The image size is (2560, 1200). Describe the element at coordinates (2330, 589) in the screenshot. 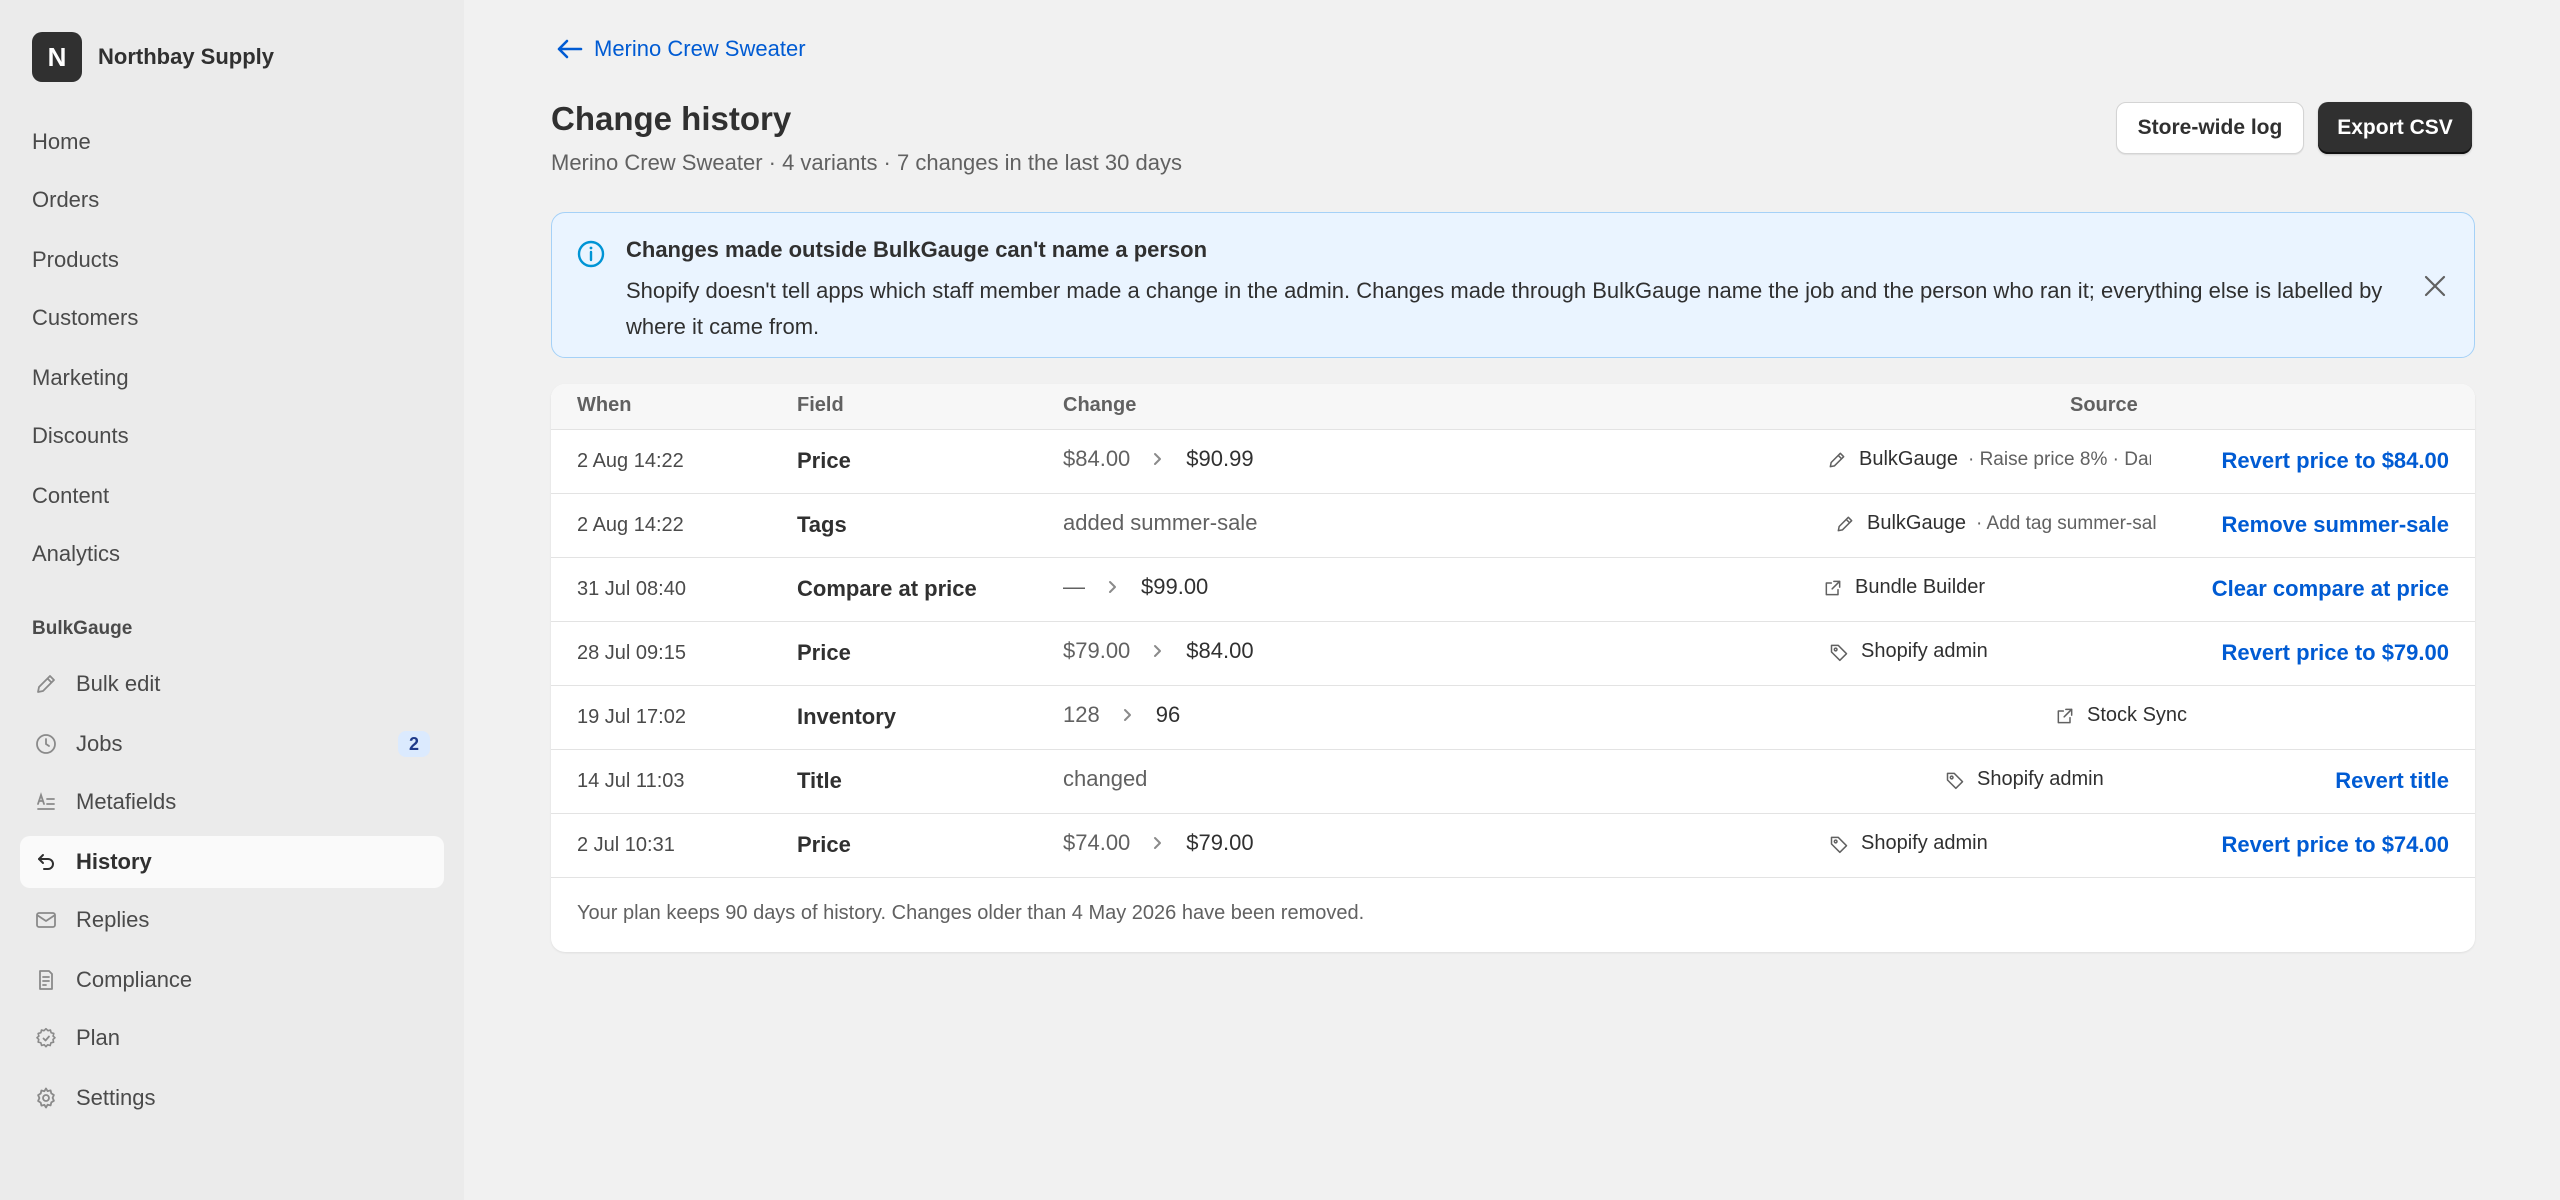

I see `clear-compare-price-button: Clear compare at price` at that location.